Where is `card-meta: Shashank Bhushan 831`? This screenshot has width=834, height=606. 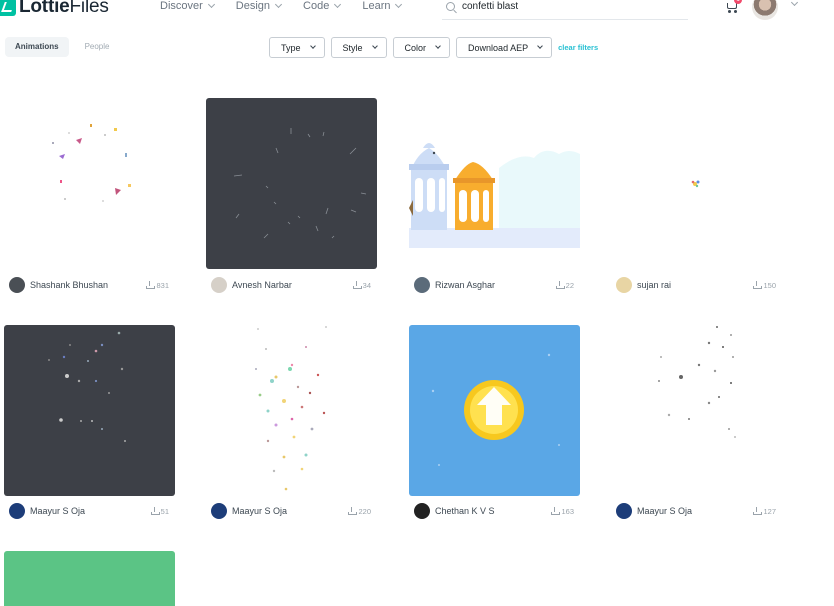
card-meta: Shashank Bhushan 831 is located at coordinates (89, 285).